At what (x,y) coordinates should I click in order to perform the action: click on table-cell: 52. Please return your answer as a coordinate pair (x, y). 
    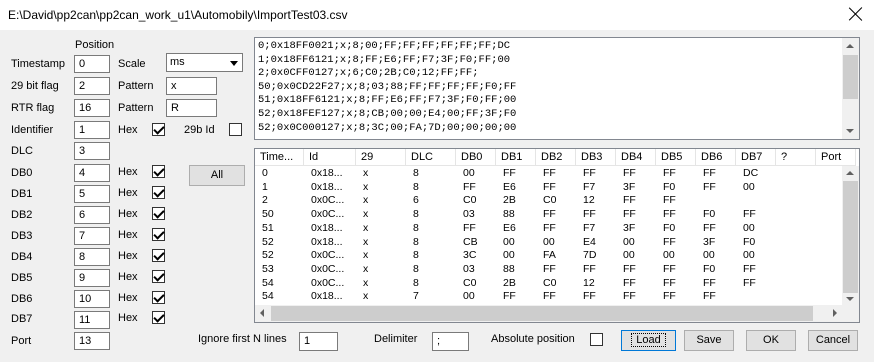
    Looking at the image, I should click on (268, 255).